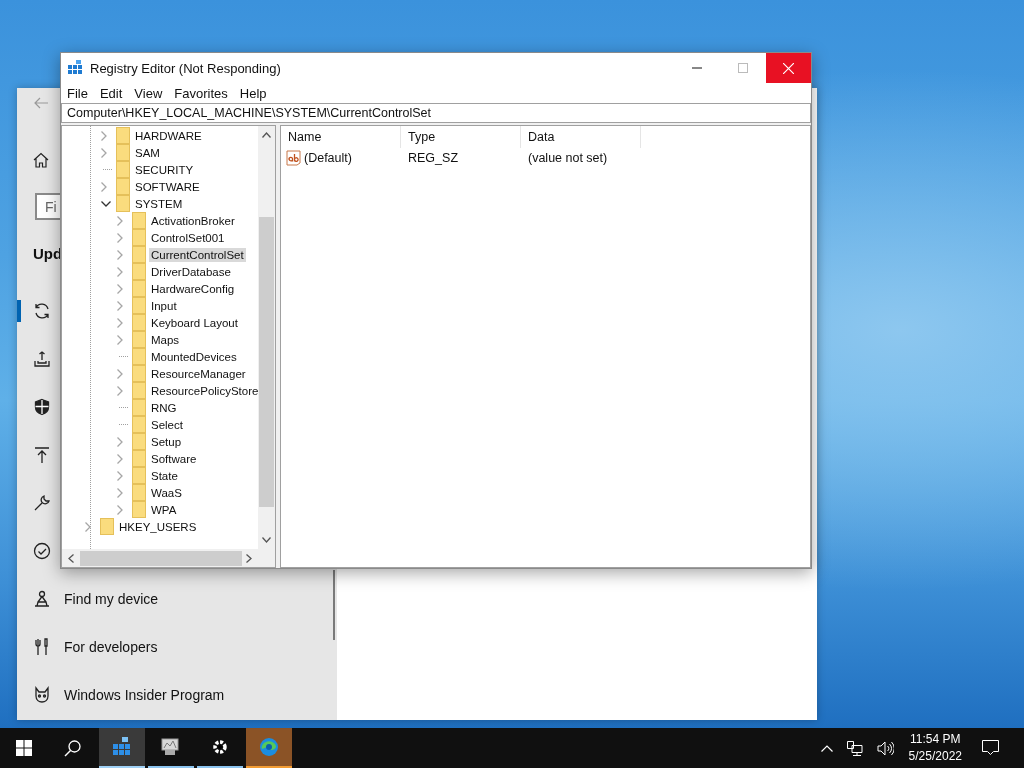 This screenshot has width=1024, height=768. I want to click on vertical-scrollbar, so click(266, 337).